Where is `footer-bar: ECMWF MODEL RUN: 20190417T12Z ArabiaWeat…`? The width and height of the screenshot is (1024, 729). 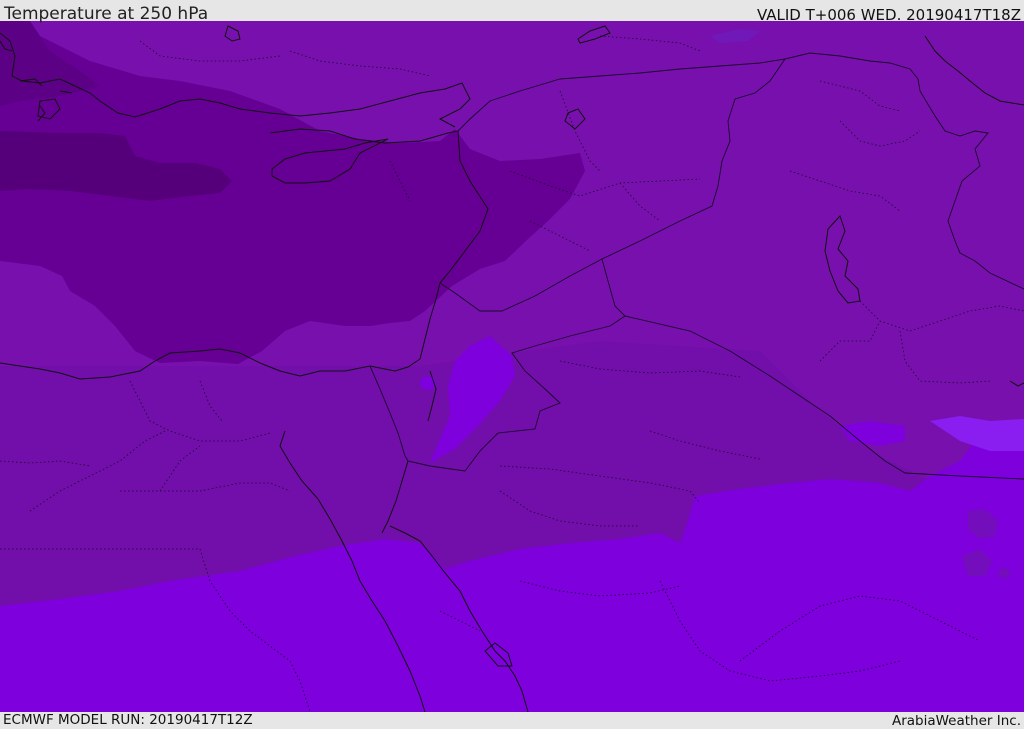
footer-bar: ECMWF MODEL RUN: 20190417T12Z ArabiaWeat… is located at coordinates (512, 720).